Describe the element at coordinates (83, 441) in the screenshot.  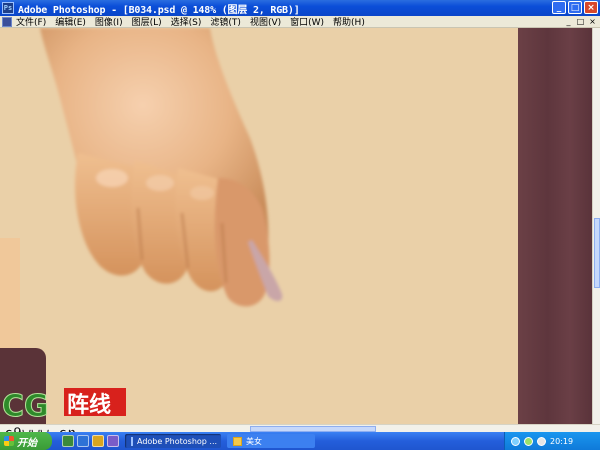
I see `ie-icon` at that location.